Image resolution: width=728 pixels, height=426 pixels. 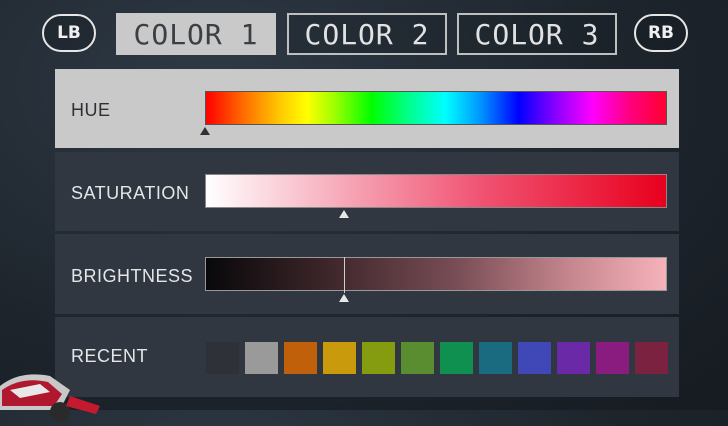 What do you see at coordinates (436, 274) in the screenshot?
I see `brightness-slider` at bounding box center [436, 274].